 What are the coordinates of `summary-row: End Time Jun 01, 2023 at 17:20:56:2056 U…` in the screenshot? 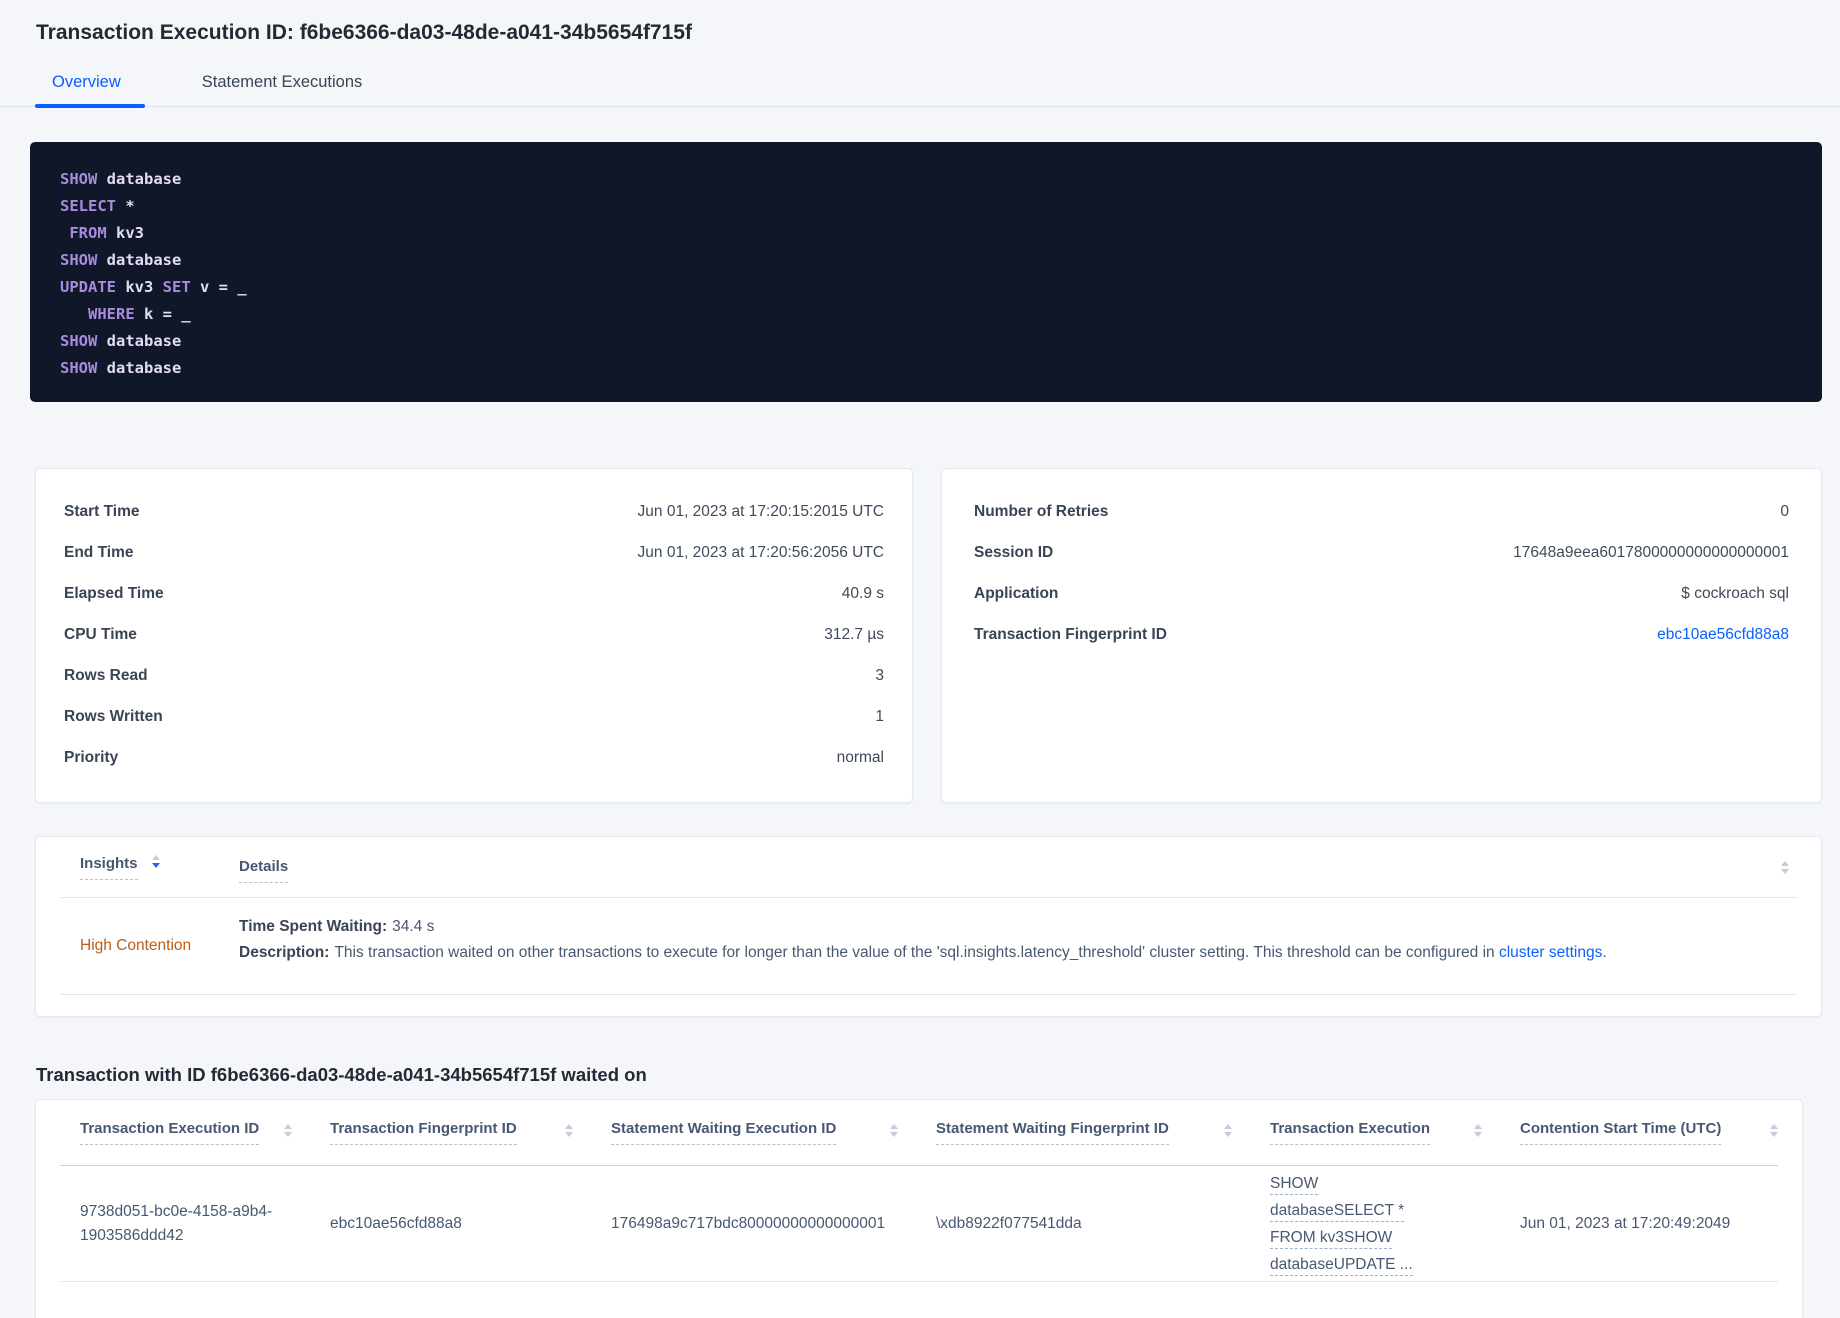 It's located at (474, 552).